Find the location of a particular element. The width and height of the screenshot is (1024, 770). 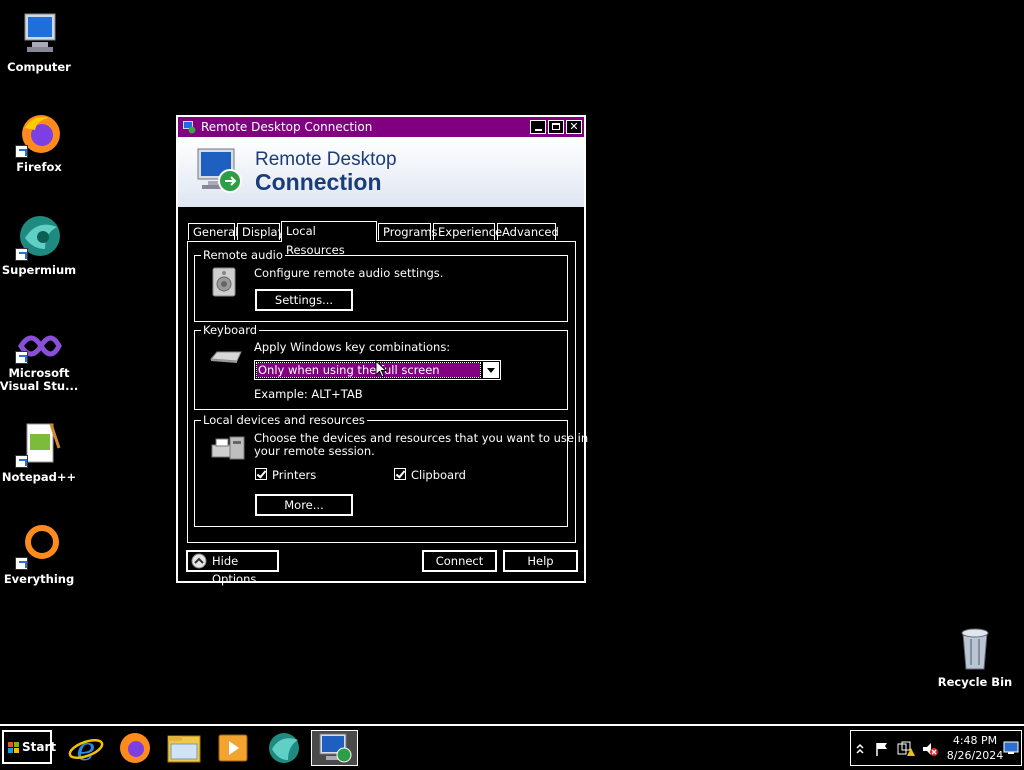

keyboard-label: Apply Windows key combinations: is located at coordinates (352, 347).